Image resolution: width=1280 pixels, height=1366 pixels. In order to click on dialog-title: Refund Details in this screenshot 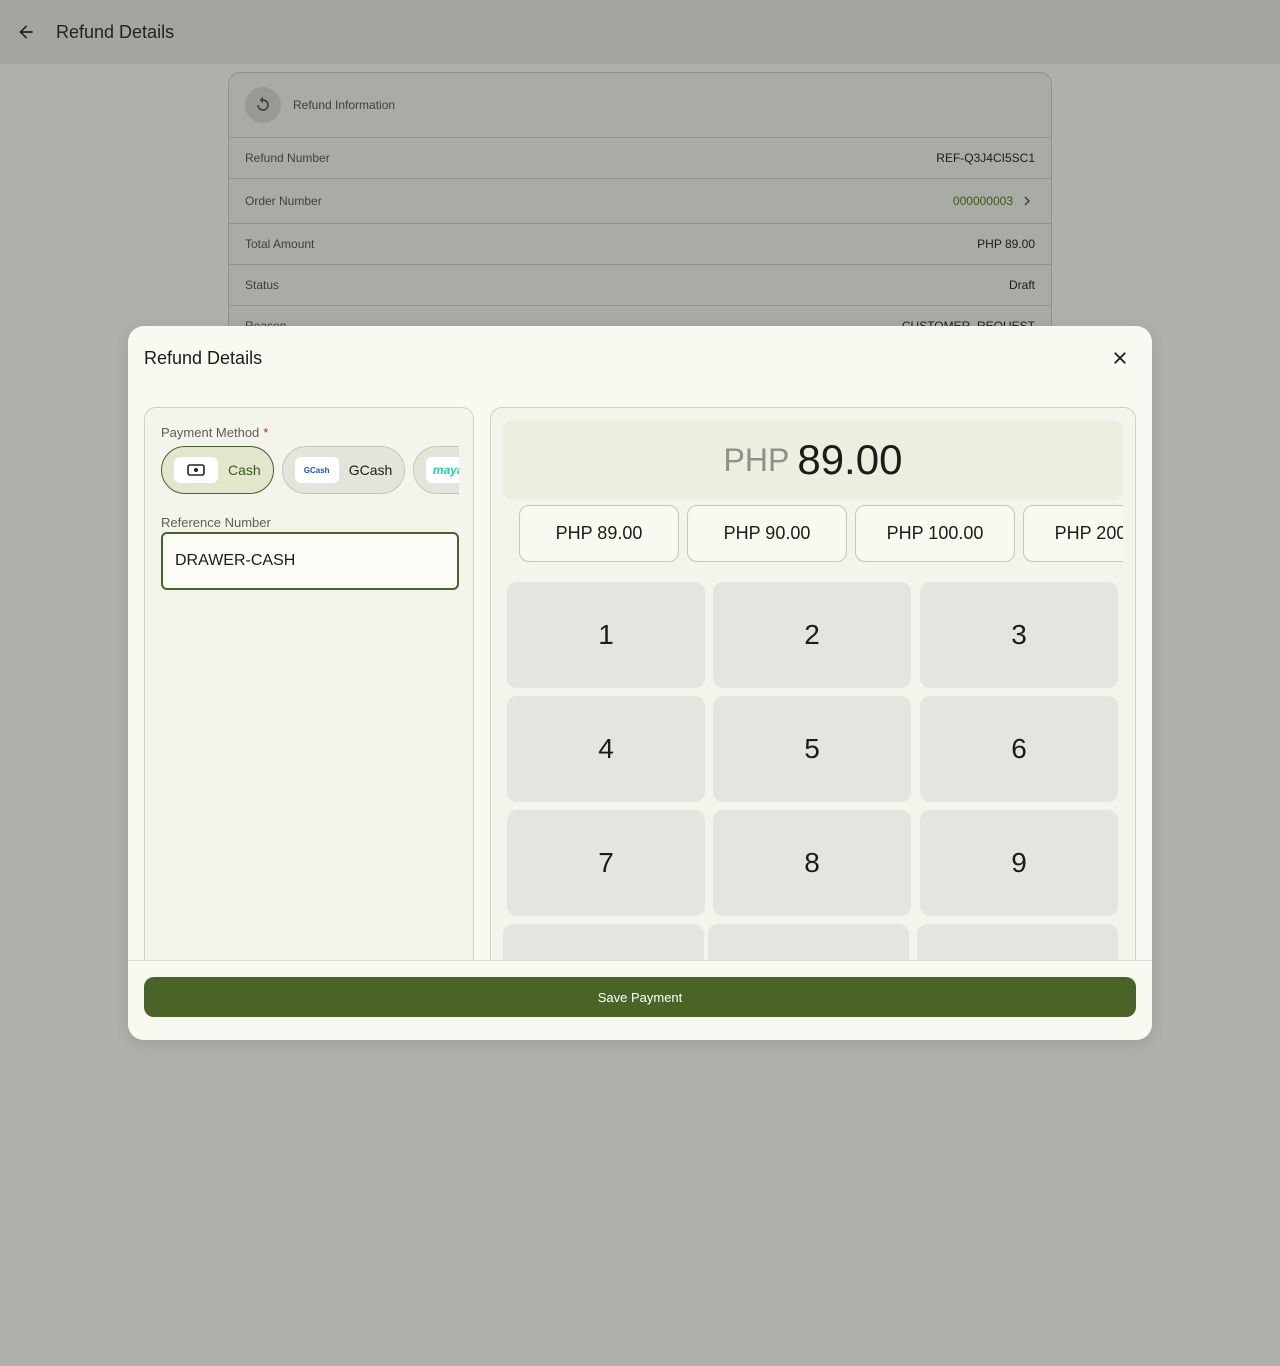, I will do `click(203, 357)`.